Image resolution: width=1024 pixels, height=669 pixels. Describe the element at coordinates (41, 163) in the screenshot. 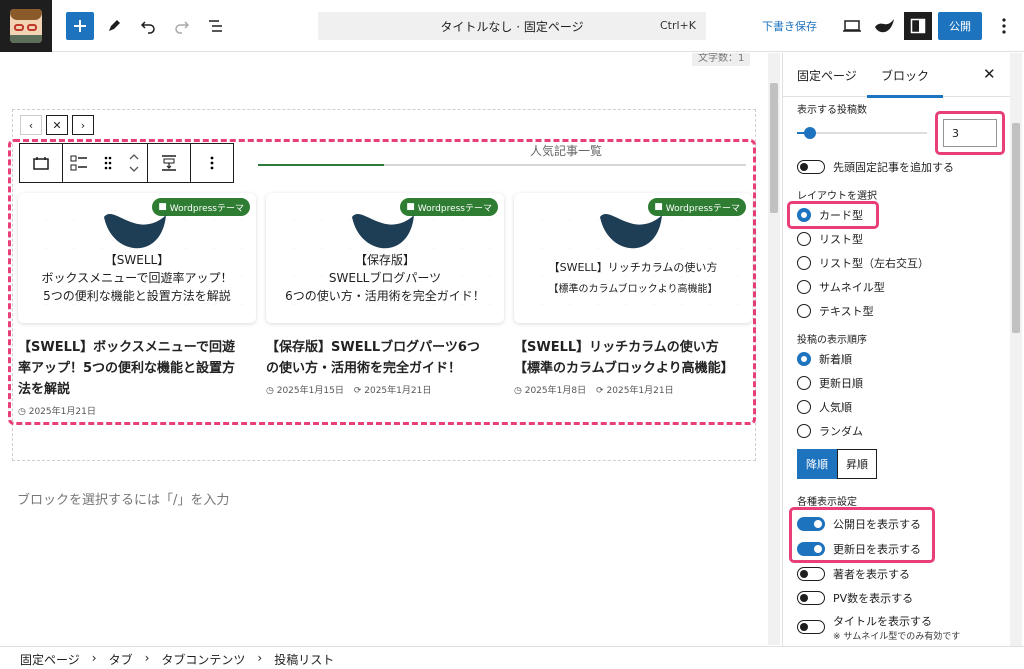

I see `block-type-button` at that location.